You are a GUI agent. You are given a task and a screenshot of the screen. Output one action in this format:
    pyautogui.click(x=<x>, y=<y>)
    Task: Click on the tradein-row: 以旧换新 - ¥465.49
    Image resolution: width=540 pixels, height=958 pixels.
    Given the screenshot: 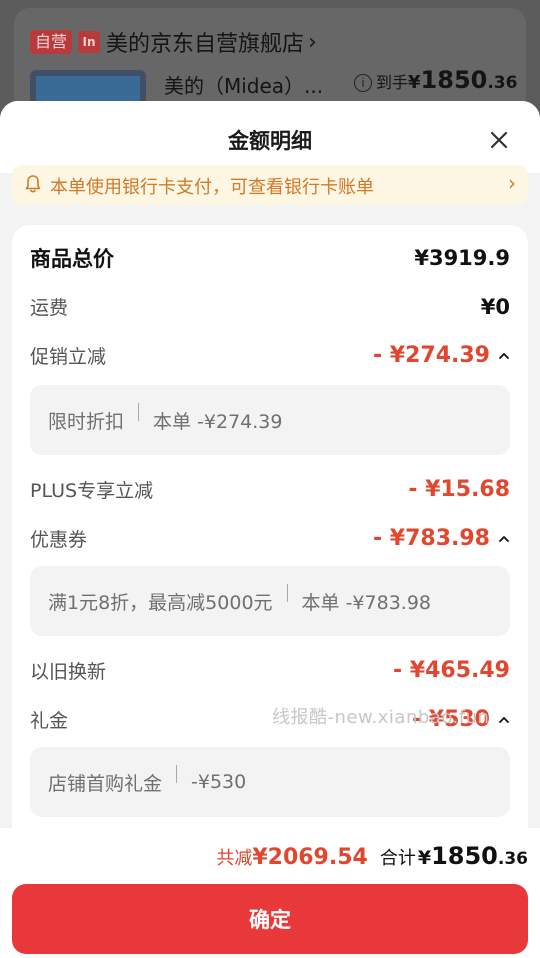 What is the action you would take?
    pyautogui.click(x=270, y=670)
    